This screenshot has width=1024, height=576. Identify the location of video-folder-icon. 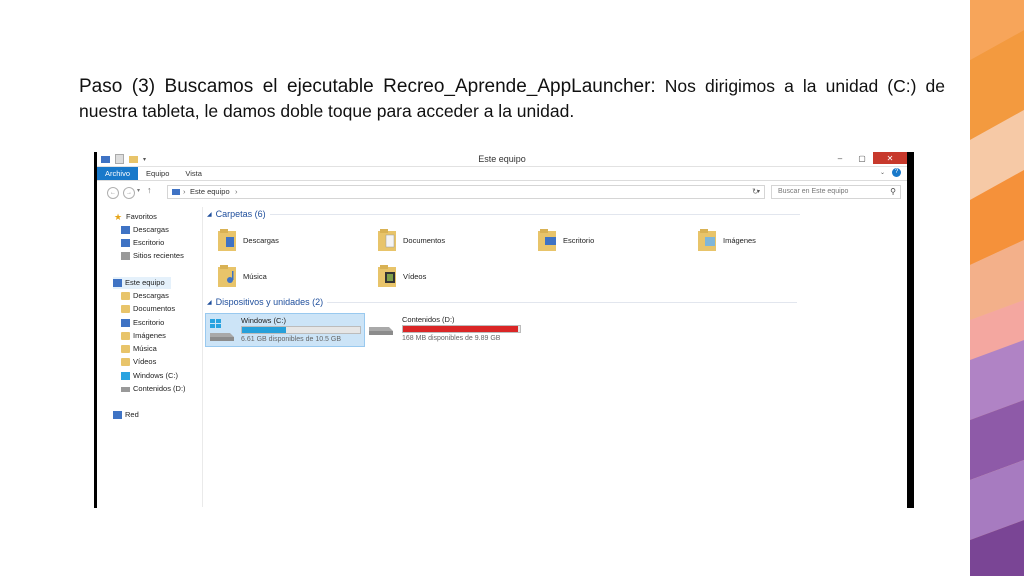
(125, 362).